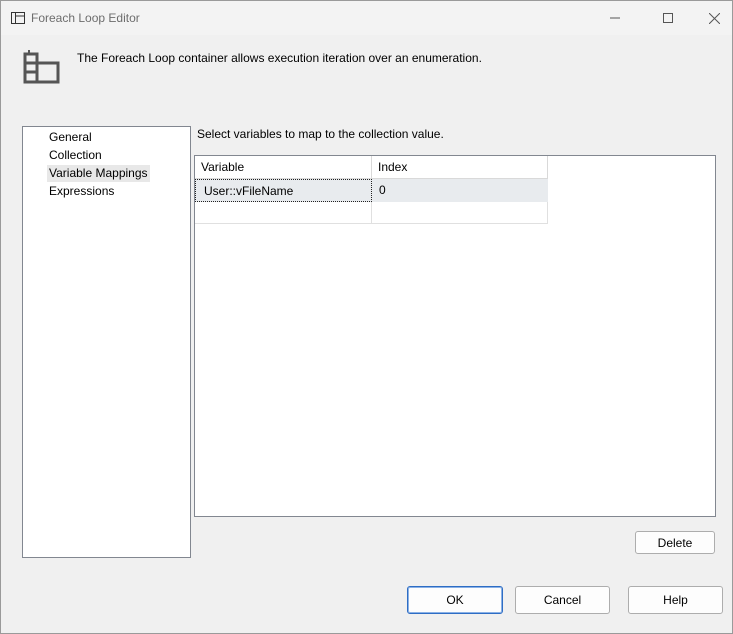  What do you see at coordinates (562, 600) in the screenshot?
I see `cancel-button: Cancel` at bounding box center [562, 600].